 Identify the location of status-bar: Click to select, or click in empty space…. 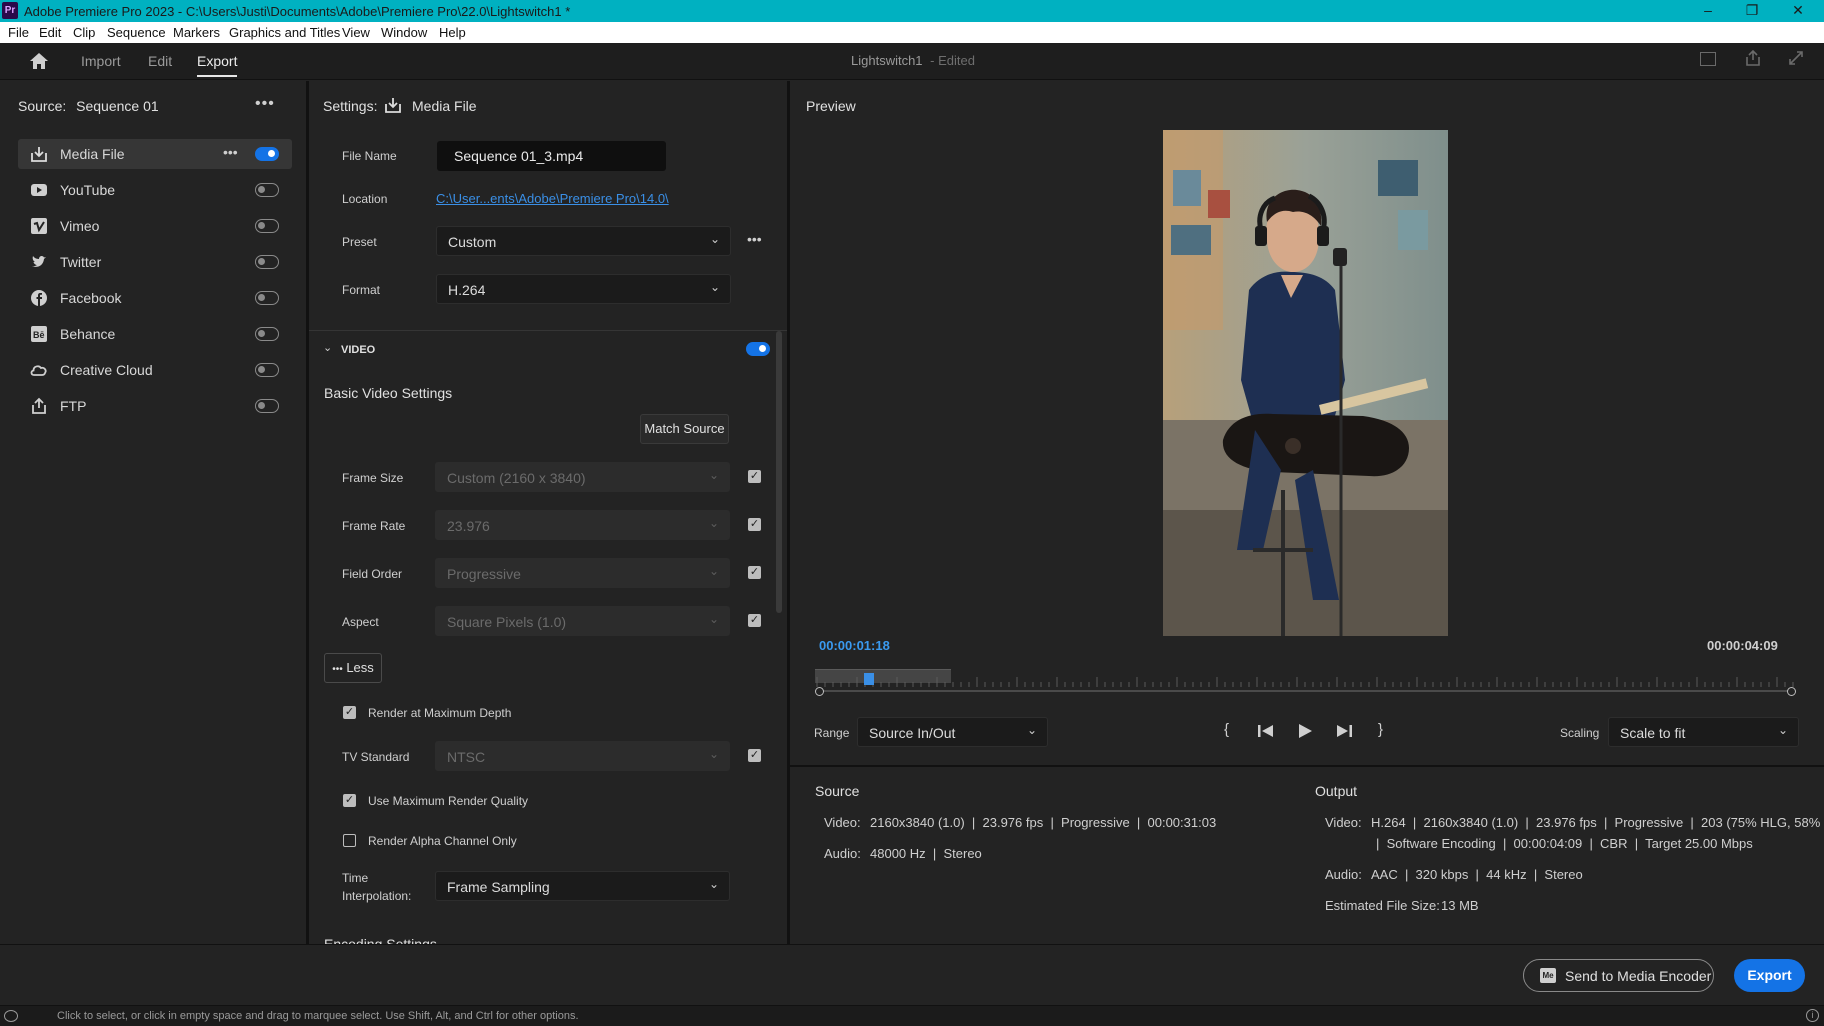
(912, 1015).